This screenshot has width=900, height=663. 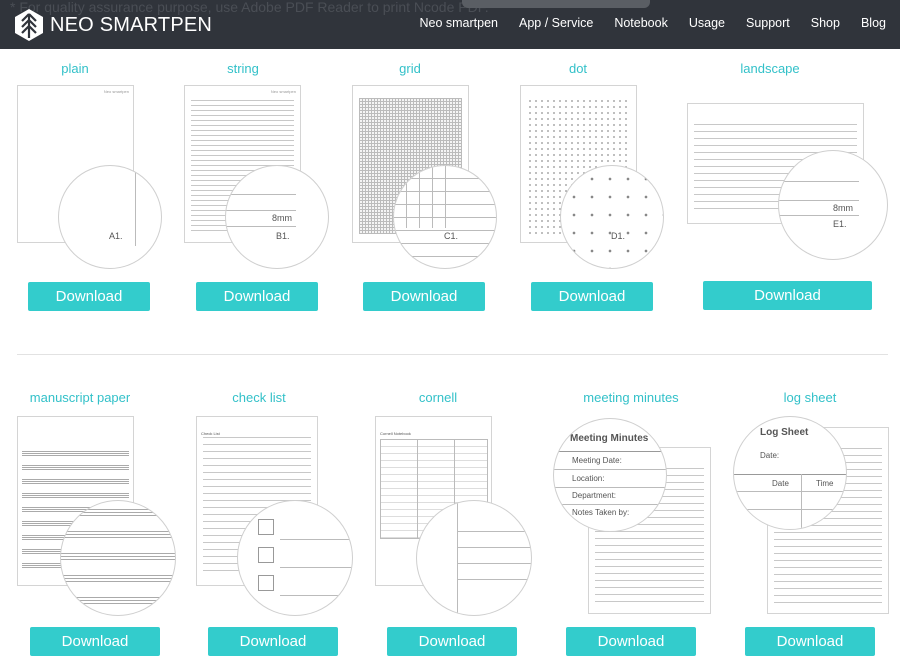 What do you see at coordinates (770, 455) in the screenshot?
I see `log-date-label: Date:` at bounding box center [770, 455].